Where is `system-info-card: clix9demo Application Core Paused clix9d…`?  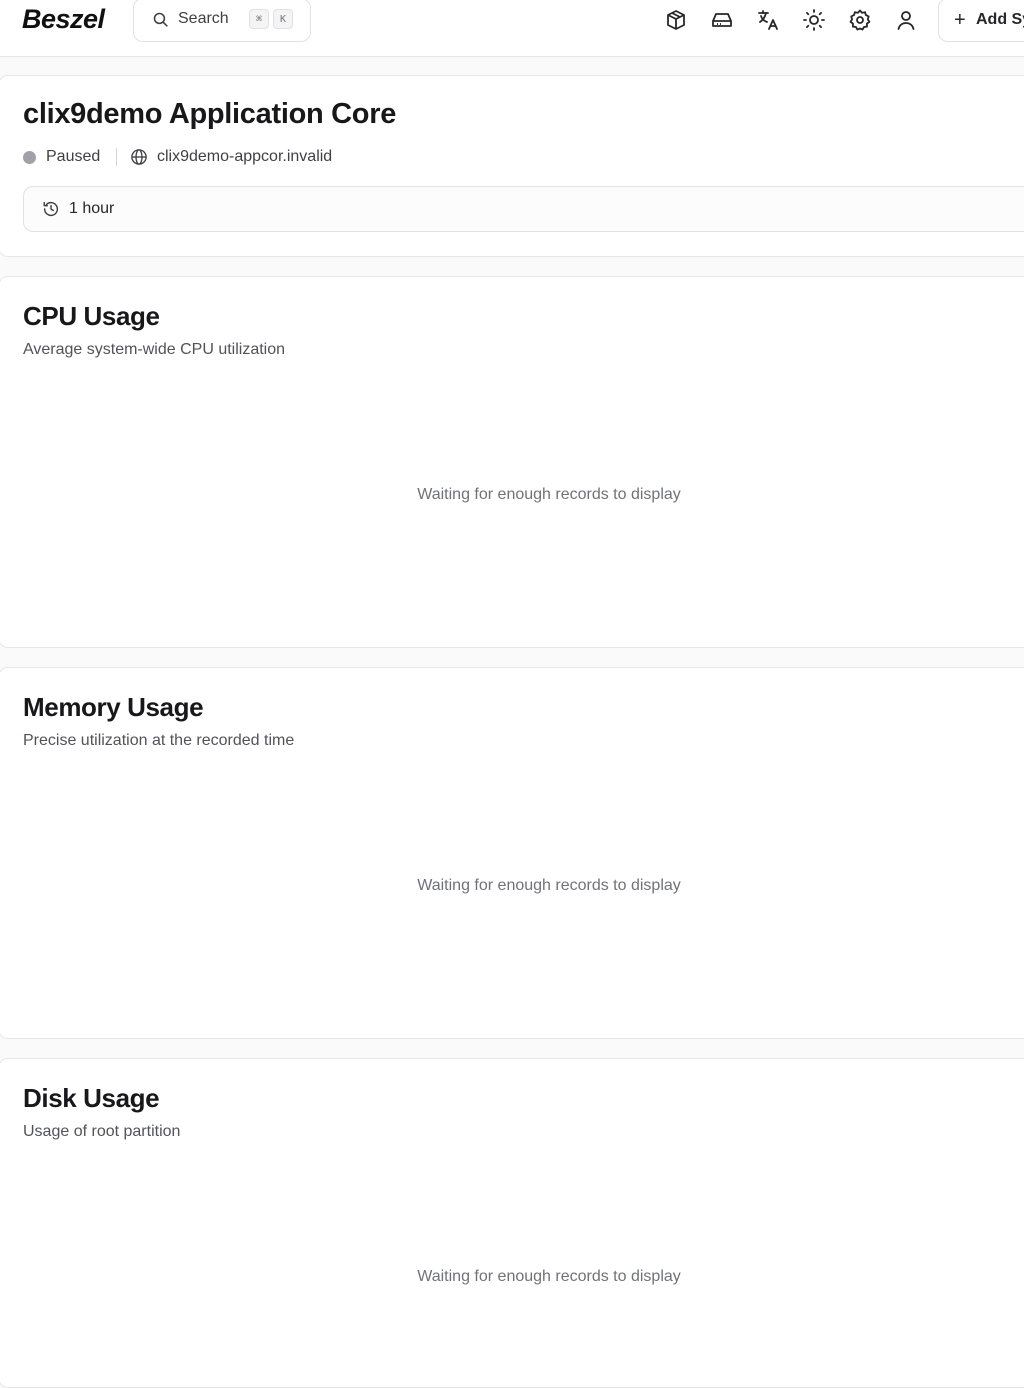
system-info-card: clix9demo Application Core Paused clix9d… is located at coordinates (512, 166).